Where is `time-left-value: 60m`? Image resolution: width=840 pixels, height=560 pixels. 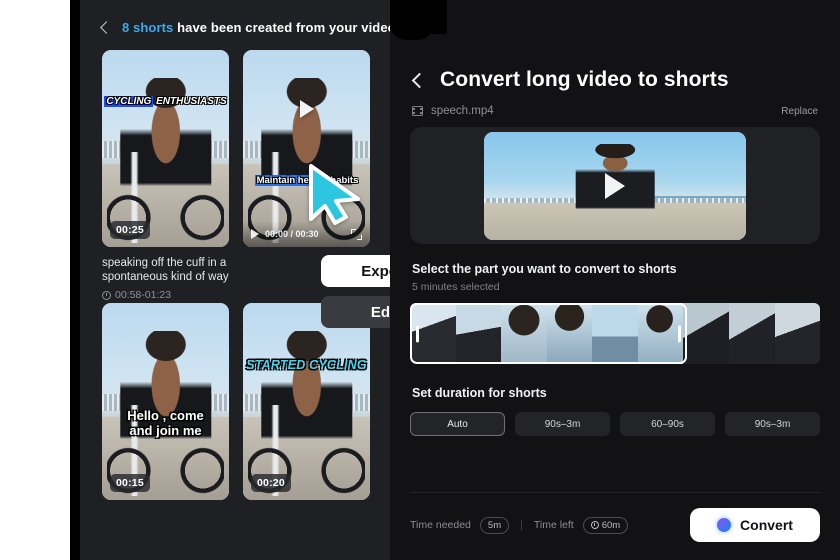 time-left-value: 60m is located at coordinates (605, 525).